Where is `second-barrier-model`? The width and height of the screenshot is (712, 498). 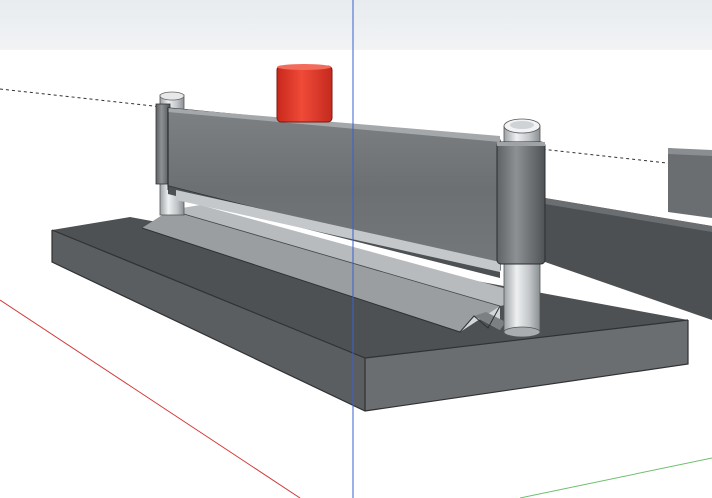
second-barrier-model is located at coordinates (628, 234).